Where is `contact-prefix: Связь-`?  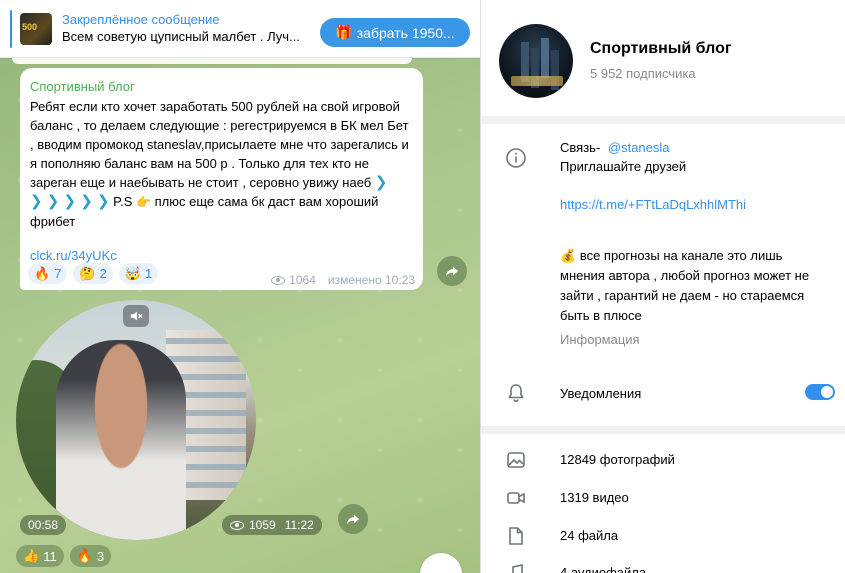 contact-prefix: Связь- is located at coordinates (580, 147).